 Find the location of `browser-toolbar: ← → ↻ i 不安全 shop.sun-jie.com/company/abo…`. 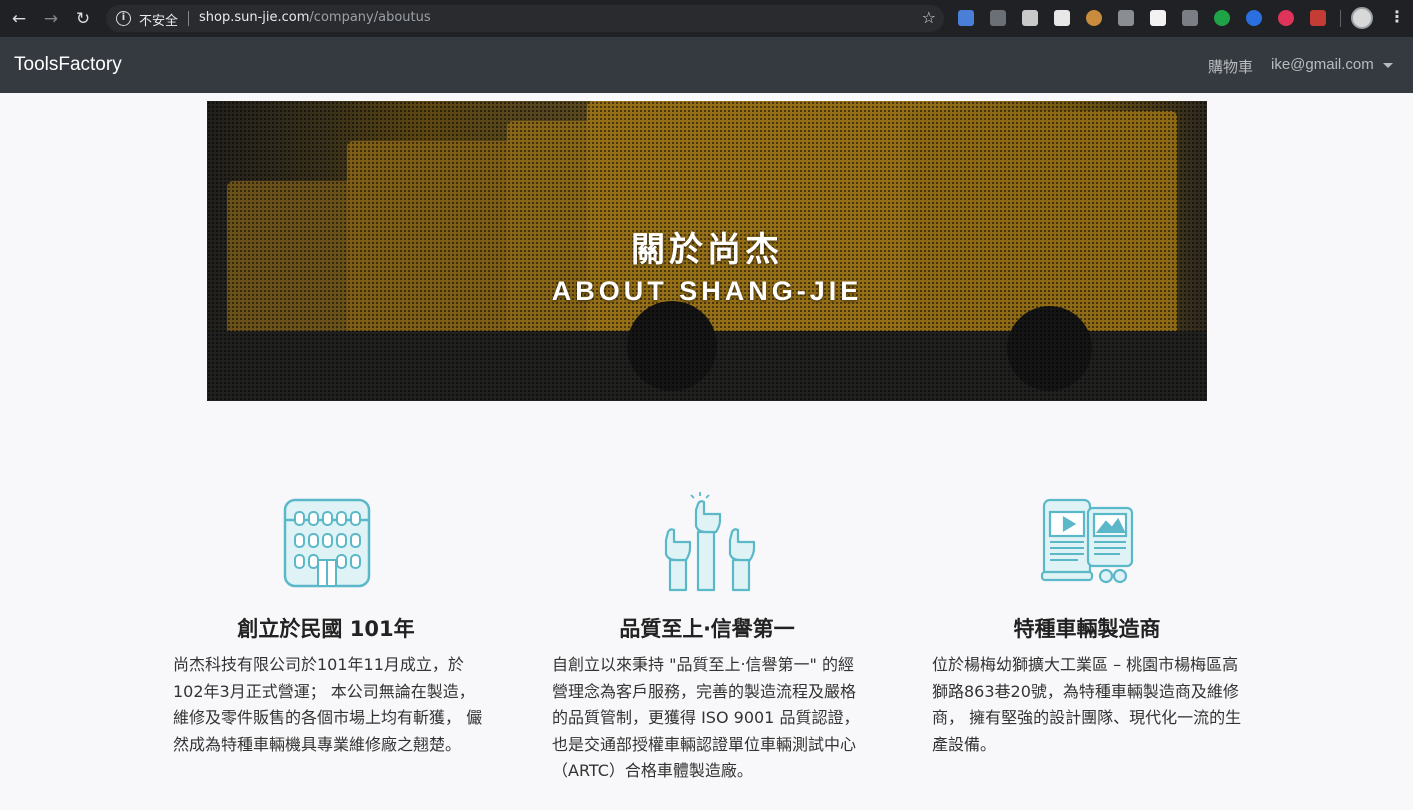

browser-toolbar: ← → ↻ i 不安全 shop.sun-jie.com/company/abo… is located at coordinates (706, 18).